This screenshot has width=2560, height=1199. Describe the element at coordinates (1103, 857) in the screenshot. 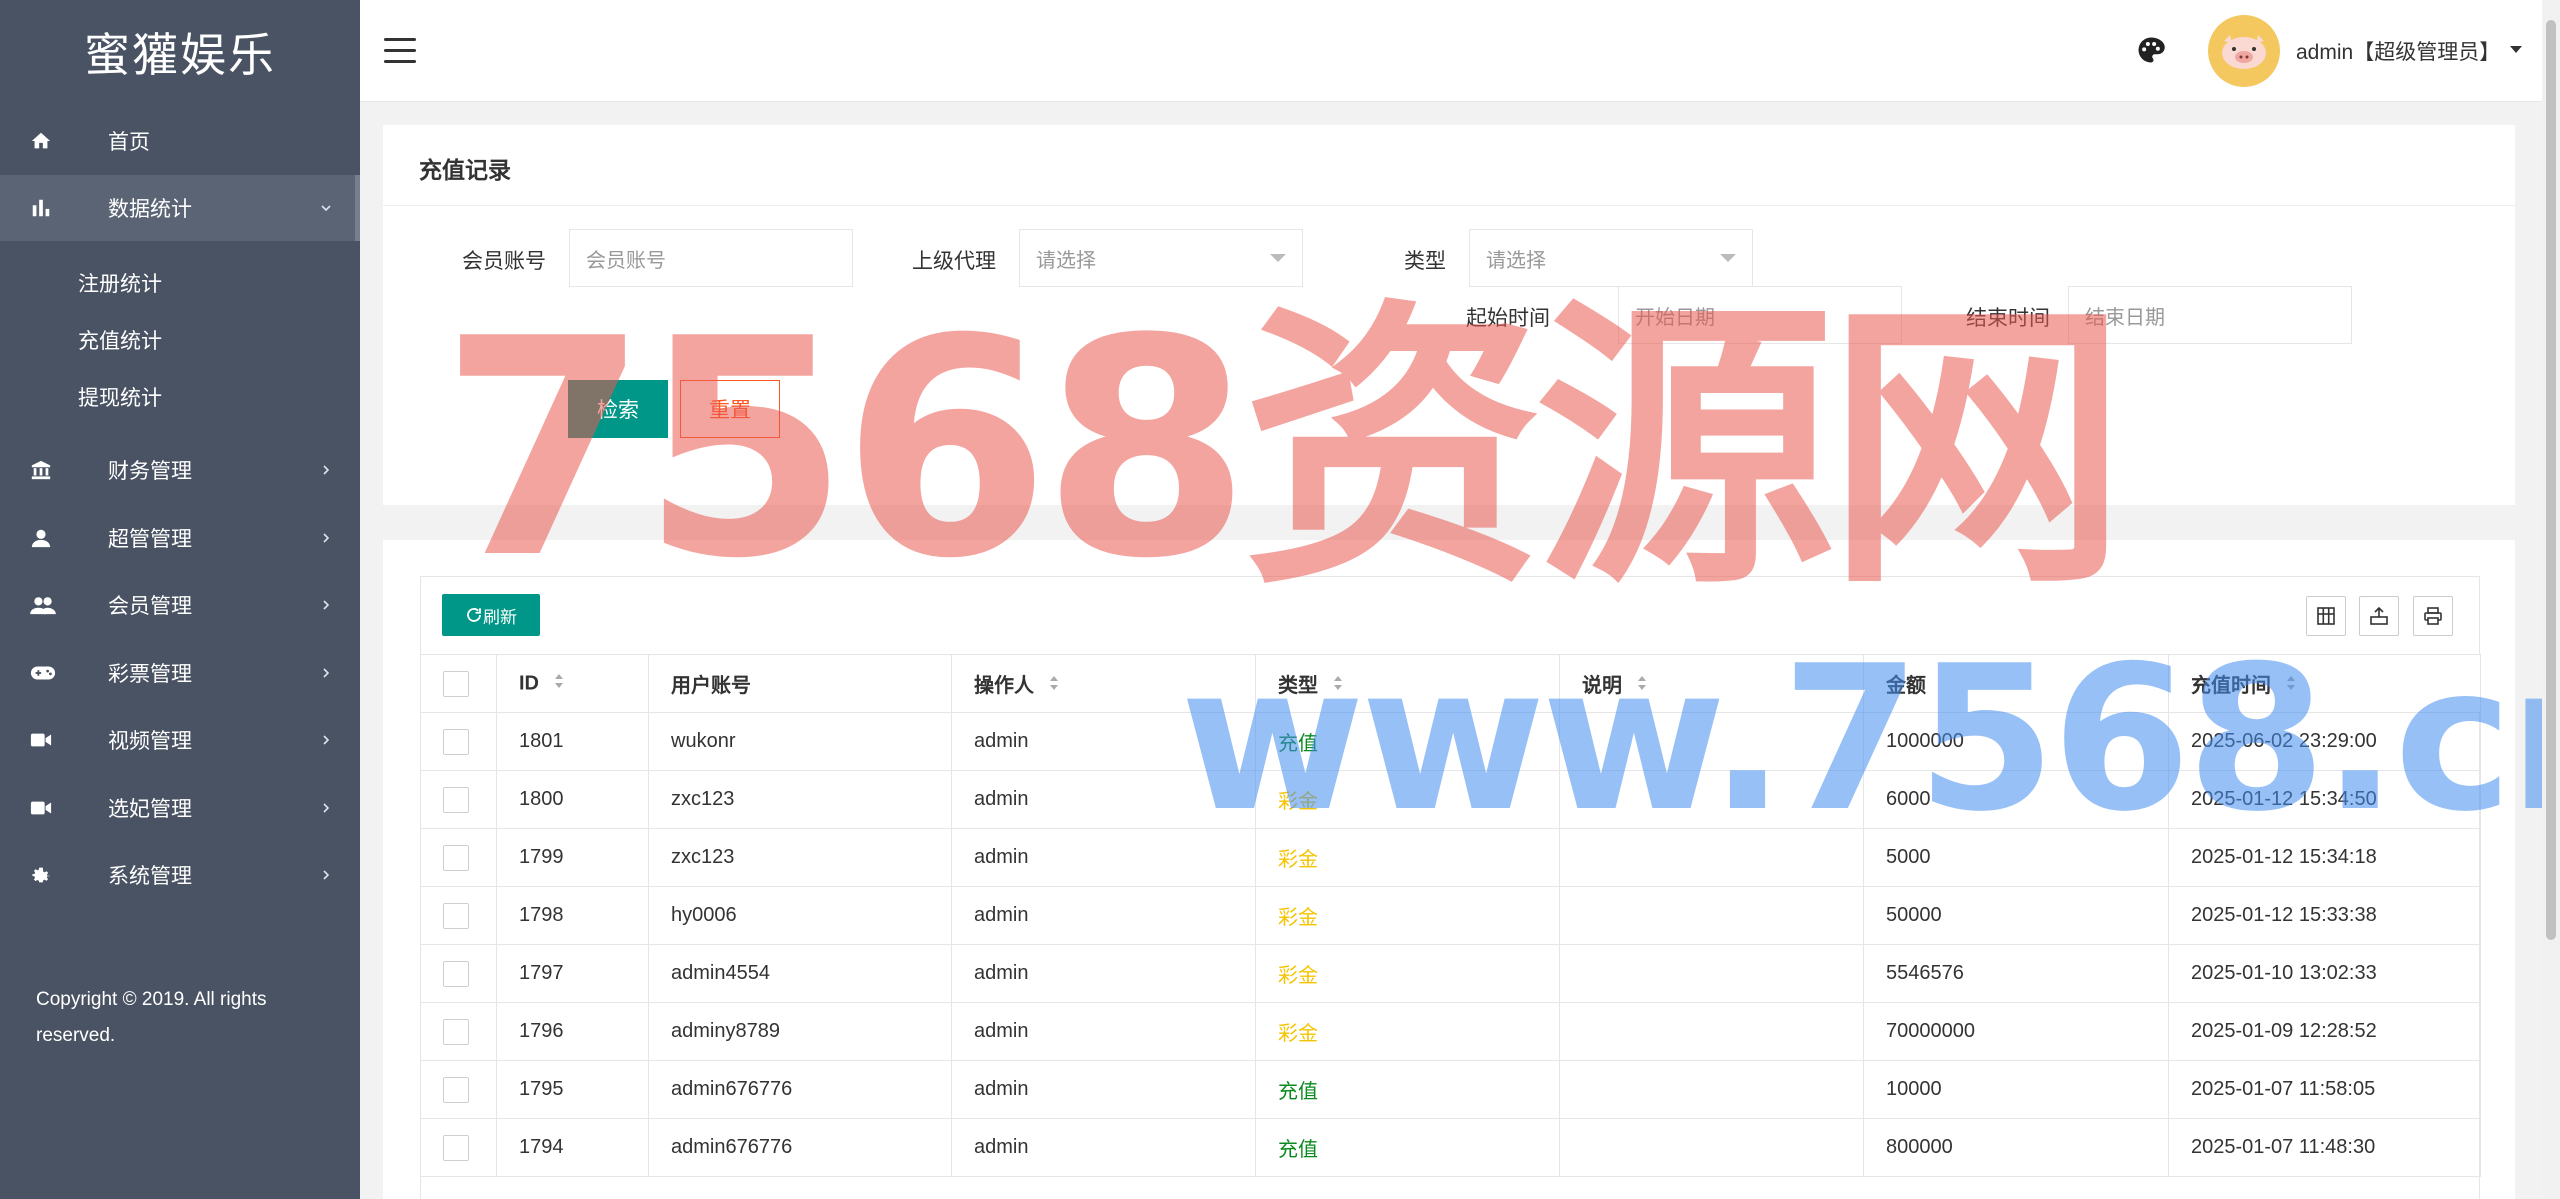

I see `cell-operator: admin` at that location.